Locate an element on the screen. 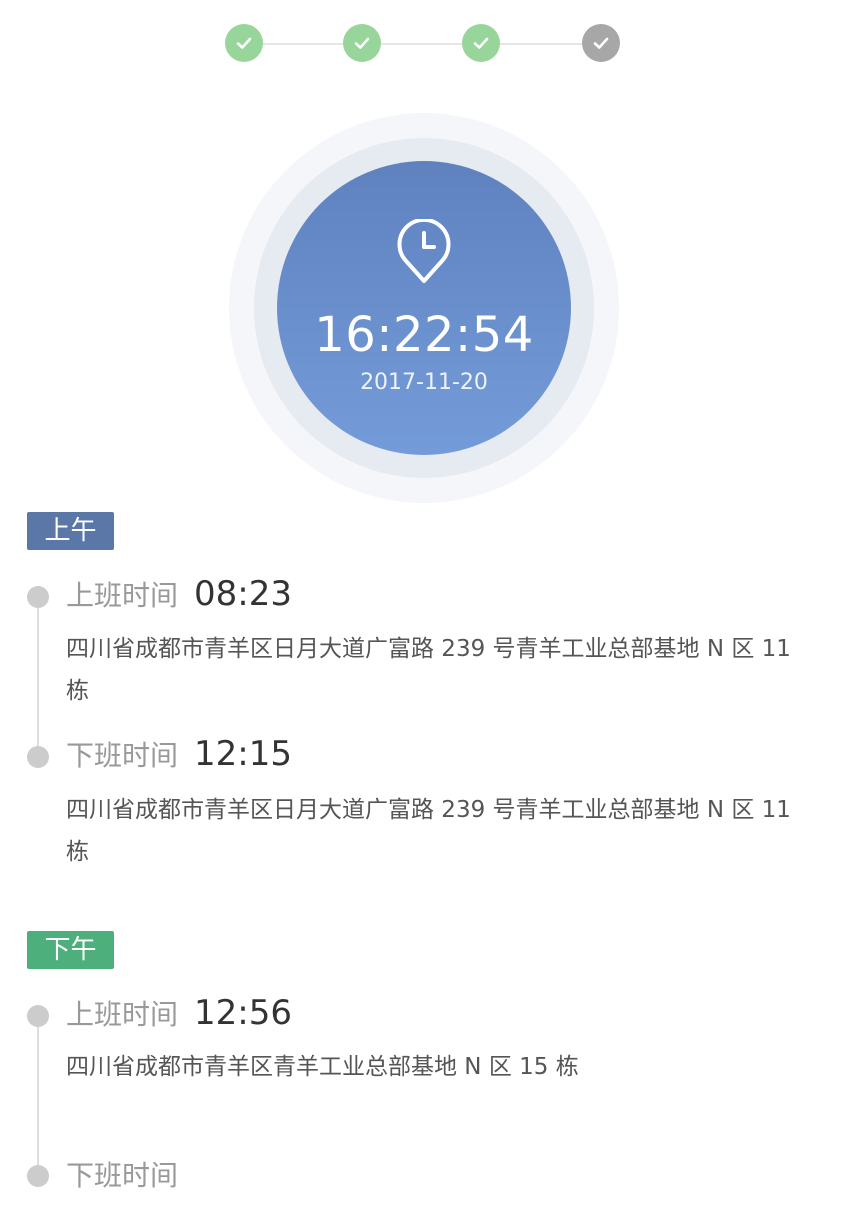 Image resolution: width=848 pixels, height=1214 pixels. afternoon-timeline-line is located at coordinates (38, 1096).